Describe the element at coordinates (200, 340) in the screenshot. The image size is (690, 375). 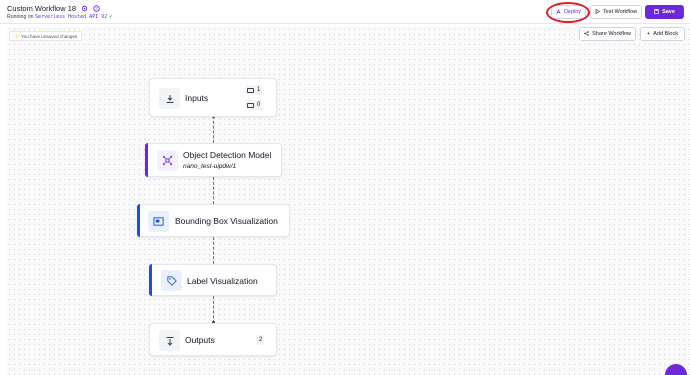
I see `node-label: Outputs` at that location.